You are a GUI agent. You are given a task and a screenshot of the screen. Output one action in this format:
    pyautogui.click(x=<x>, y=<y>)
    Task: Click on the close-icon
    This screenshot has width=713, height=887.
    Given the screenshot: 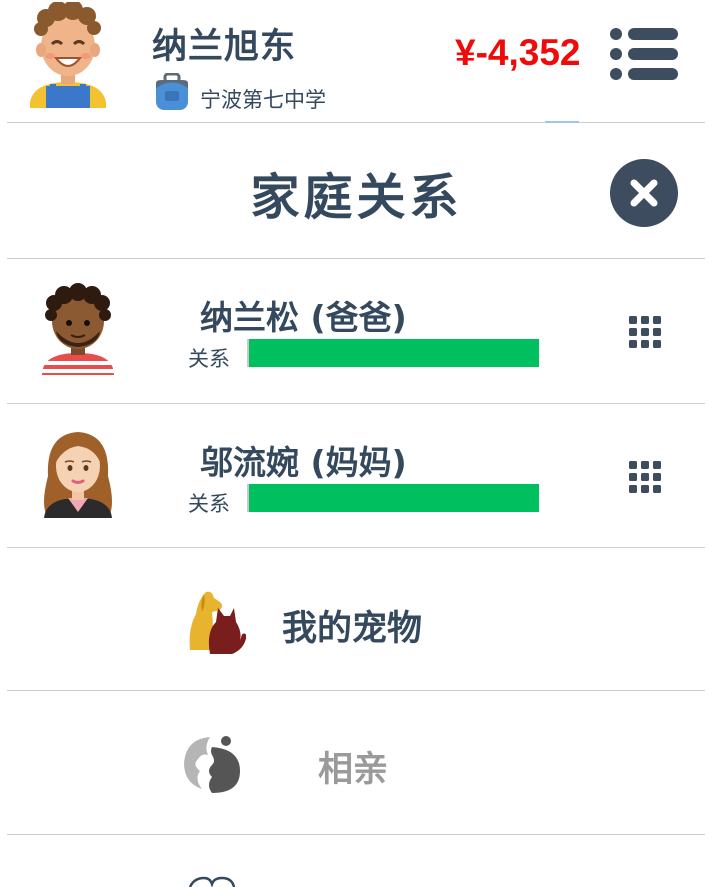 What is the action you would take?
    pyautogui.click(x=644, y=193)
    